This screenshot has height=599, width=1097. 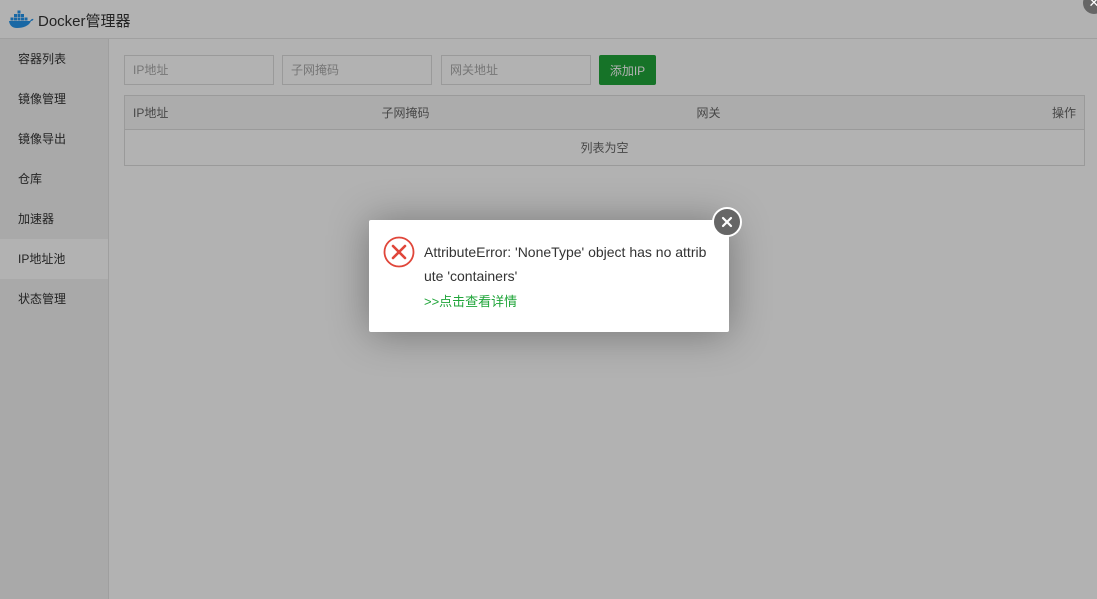 What do you see at coordinates (470, 300) in the screenshot?
I see `view-details-link: >>点击查看详情` at bounding box center [470, 300].